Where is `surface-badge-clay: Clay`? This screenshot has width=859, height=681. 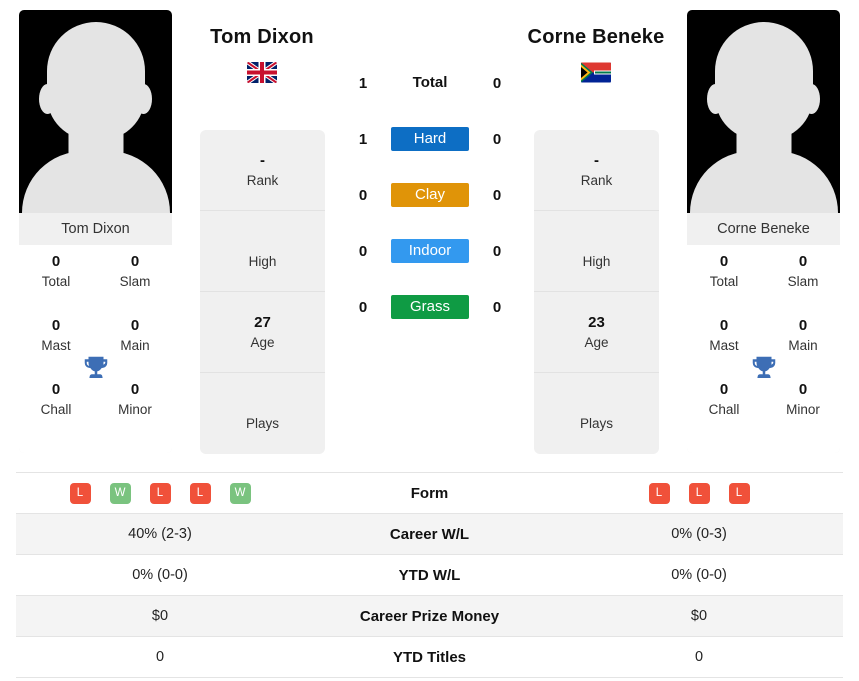
surface-badge-clay: Clay is located at coordinates (430, 195).